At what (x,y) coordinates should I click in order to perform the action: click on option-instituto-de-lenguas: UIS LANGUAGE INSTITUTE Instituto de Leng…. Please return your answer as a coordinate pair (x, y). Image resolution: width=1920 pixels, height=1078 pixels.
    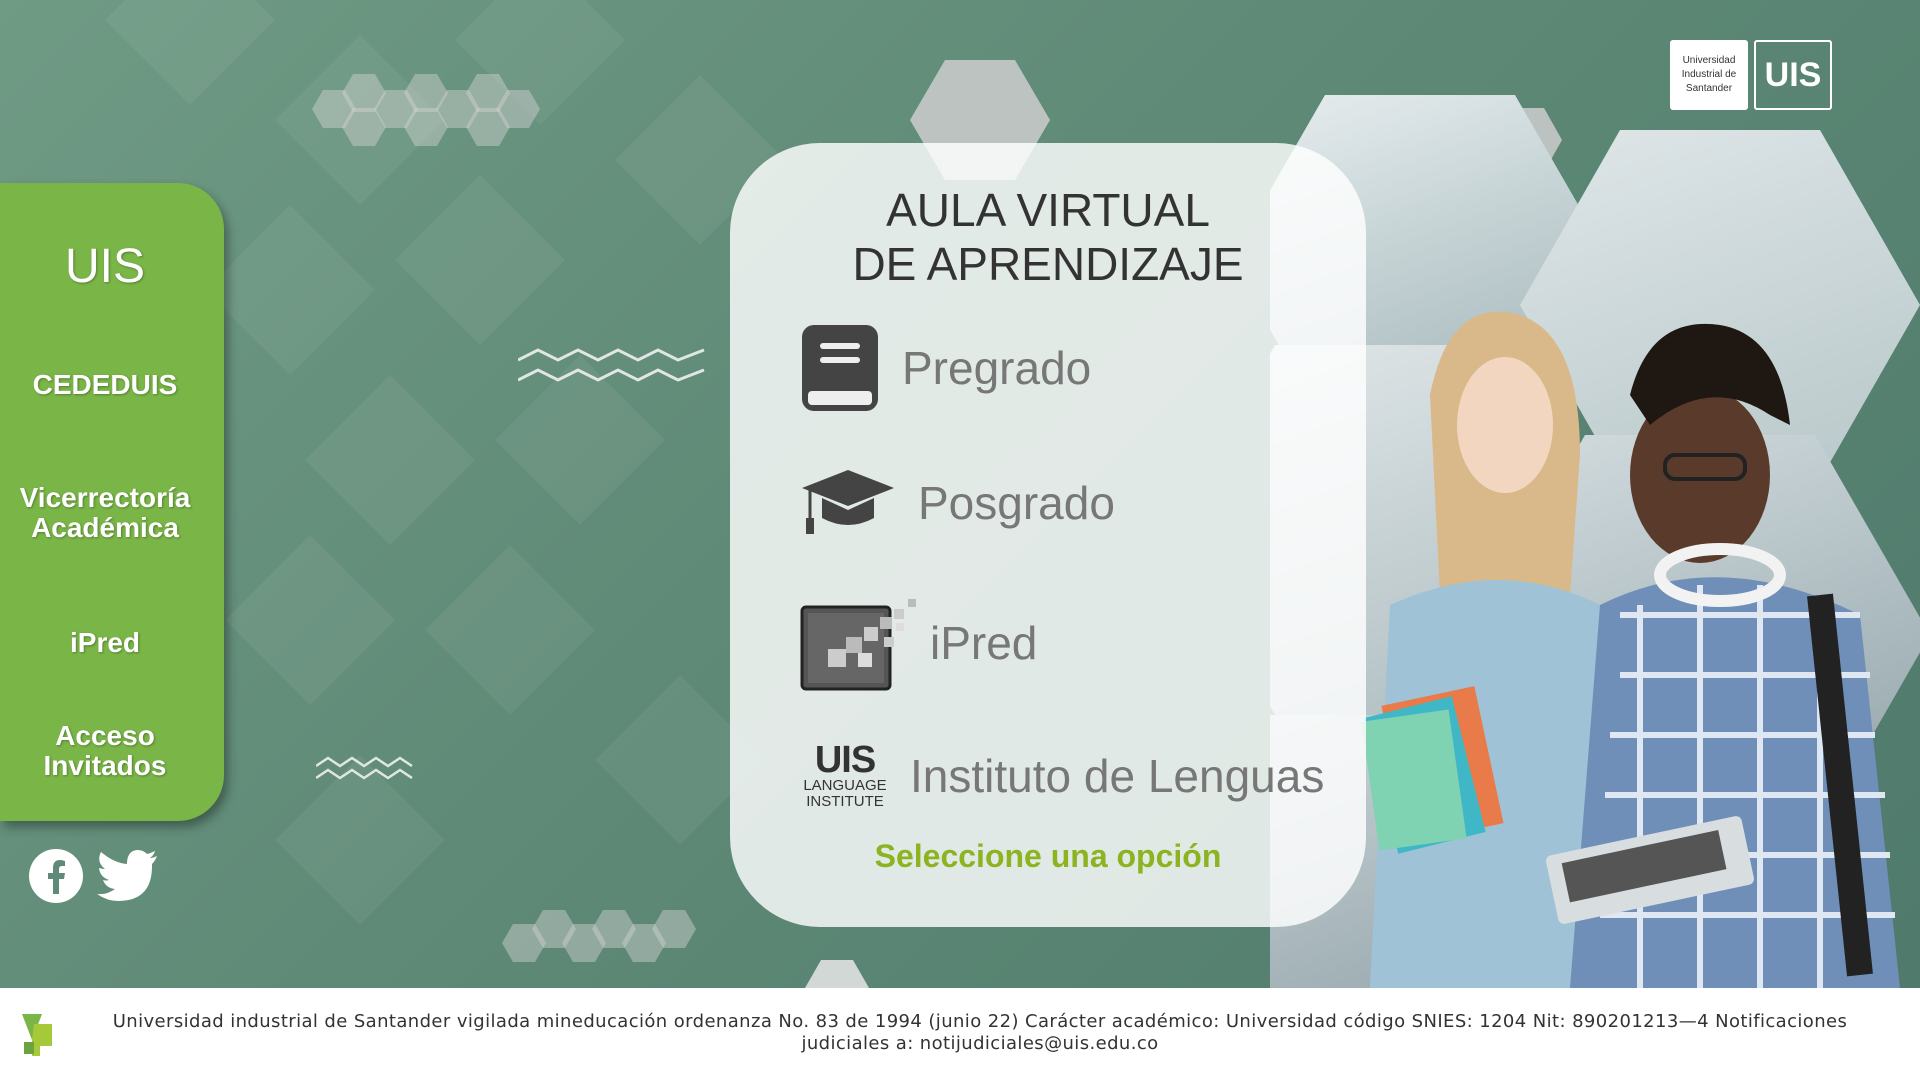
    Looking at the image, I should click on (1062, 776).